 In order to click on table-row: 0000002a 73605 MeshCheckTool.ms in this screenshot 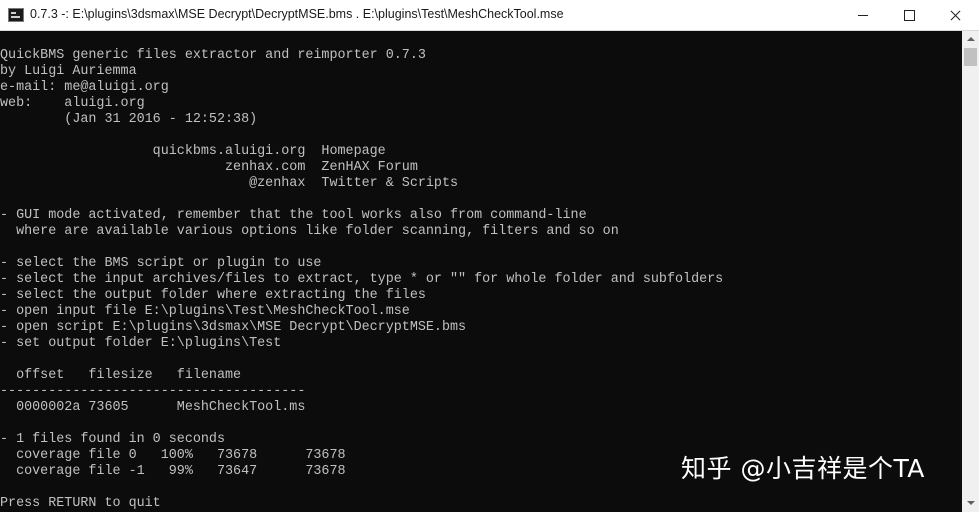, I will do `click(153, 407)`.